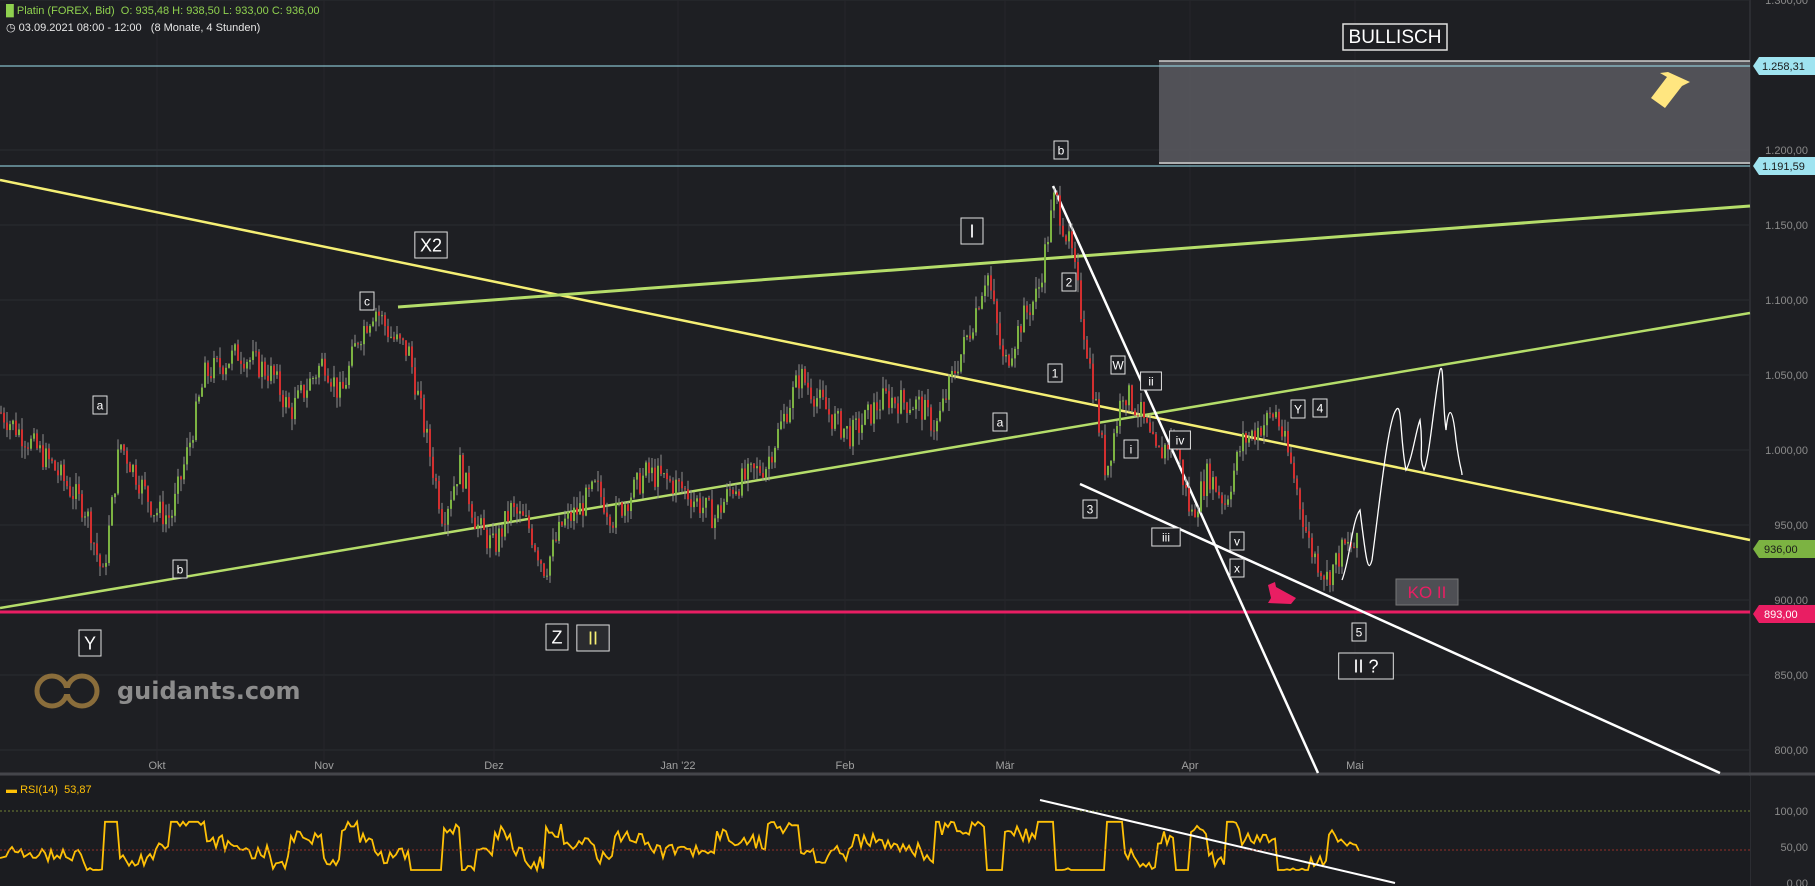 The height and width of the screenshot is (886, 1815). Describe the element at coordinates (1320, 408) in the screenshot. I see `wave-label: 4` at that location.